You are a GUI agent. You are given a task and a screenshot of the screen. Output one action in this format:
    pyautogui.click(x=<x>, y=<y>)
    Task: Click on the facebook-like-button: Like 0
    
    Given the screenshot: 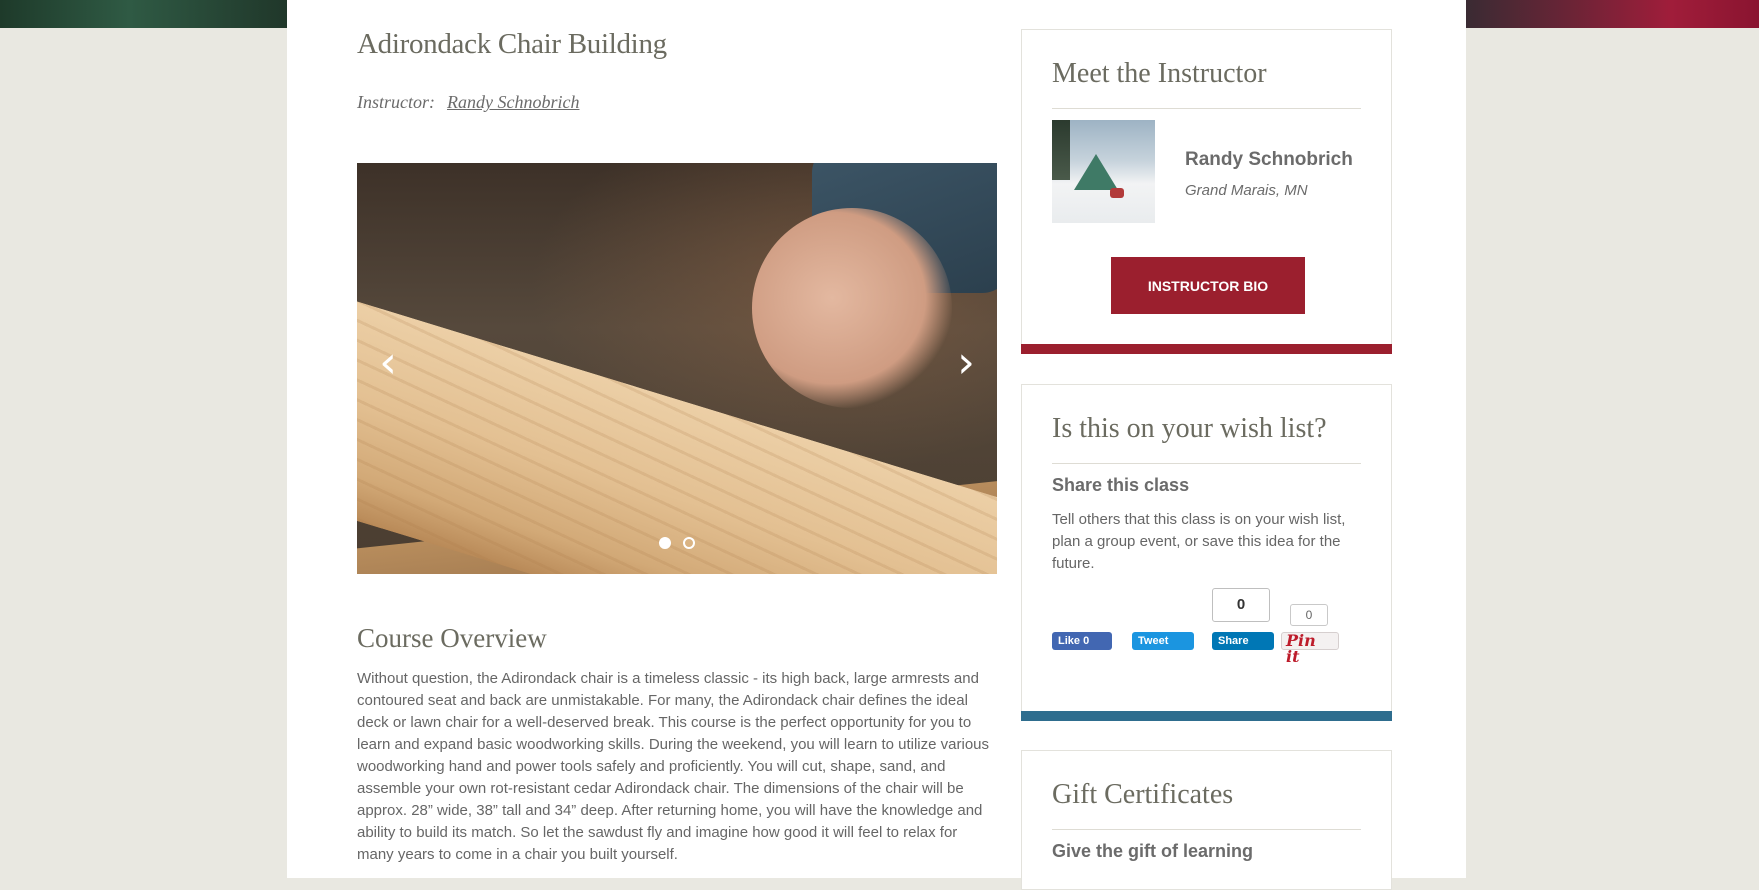 What is the action you would take?
    pyautogui.click(x=1082, y=641)
    